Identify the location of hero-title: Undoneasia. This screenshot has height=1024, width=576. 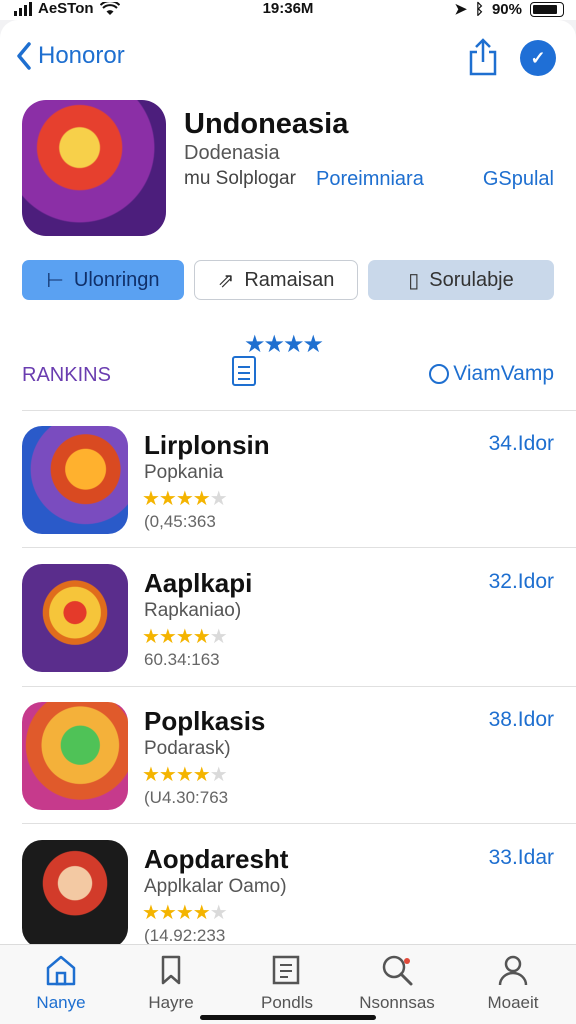
(266, 124).